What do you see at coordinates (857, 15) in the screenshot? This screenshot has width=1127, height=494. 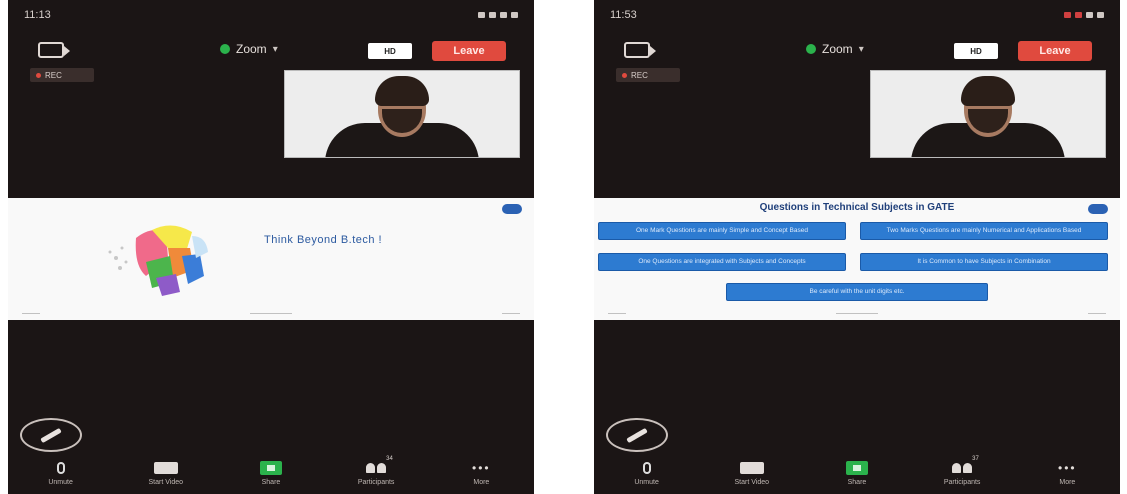 I see `status-bar: 11:53` at bounding box center [857, 15].